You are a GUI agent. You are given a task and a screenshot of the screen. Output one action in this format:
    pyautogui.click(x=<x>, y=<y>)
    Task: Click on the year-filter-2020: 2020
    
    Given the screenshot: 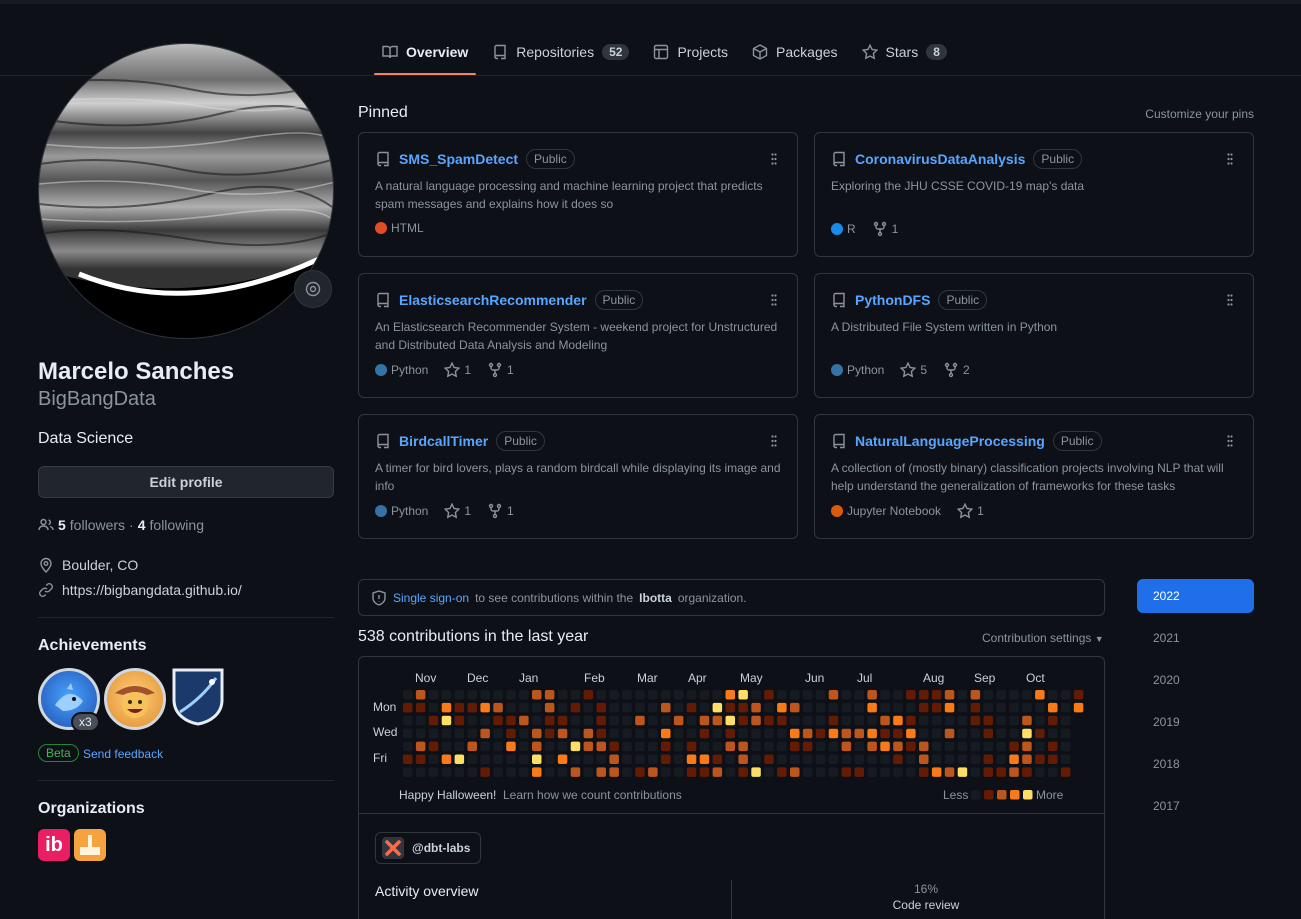 What is the action you would take?
    pyautogui.click(x=1195, y=680)
    